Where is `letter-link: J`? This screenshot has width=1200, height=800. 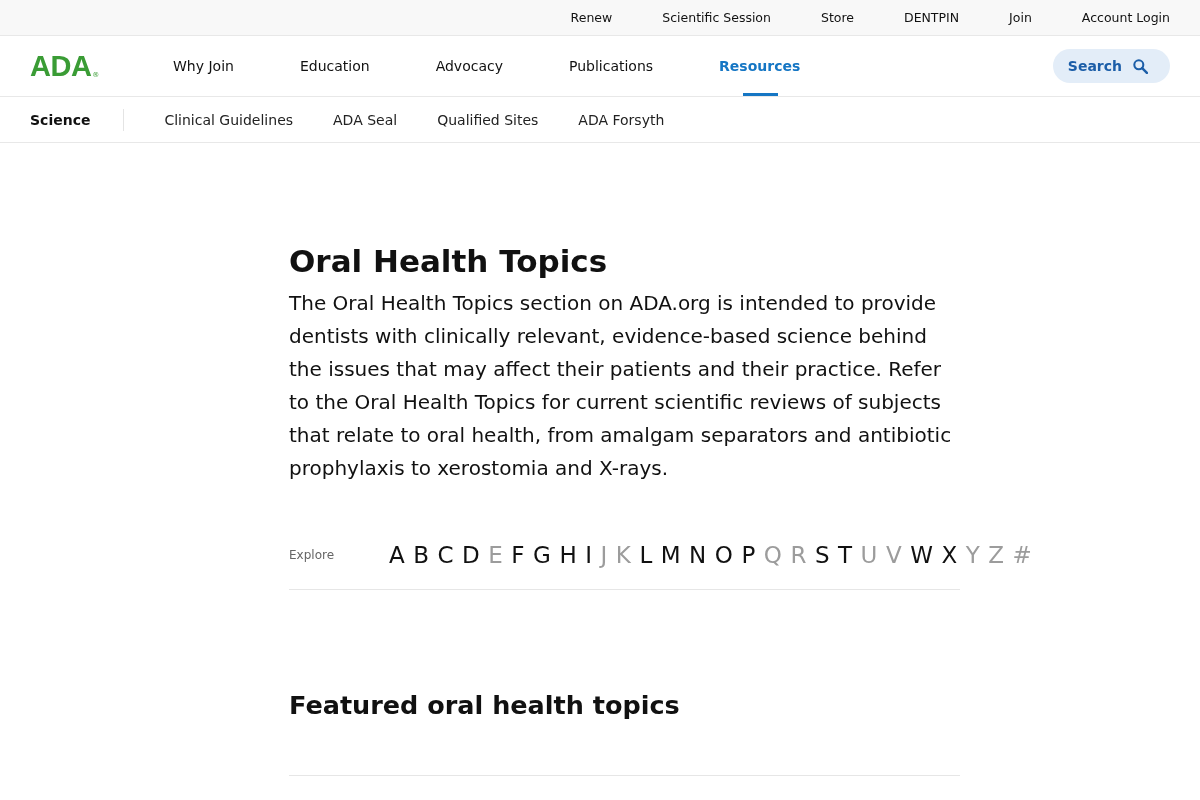 letter-link: J is located at coordinates (604, 555).